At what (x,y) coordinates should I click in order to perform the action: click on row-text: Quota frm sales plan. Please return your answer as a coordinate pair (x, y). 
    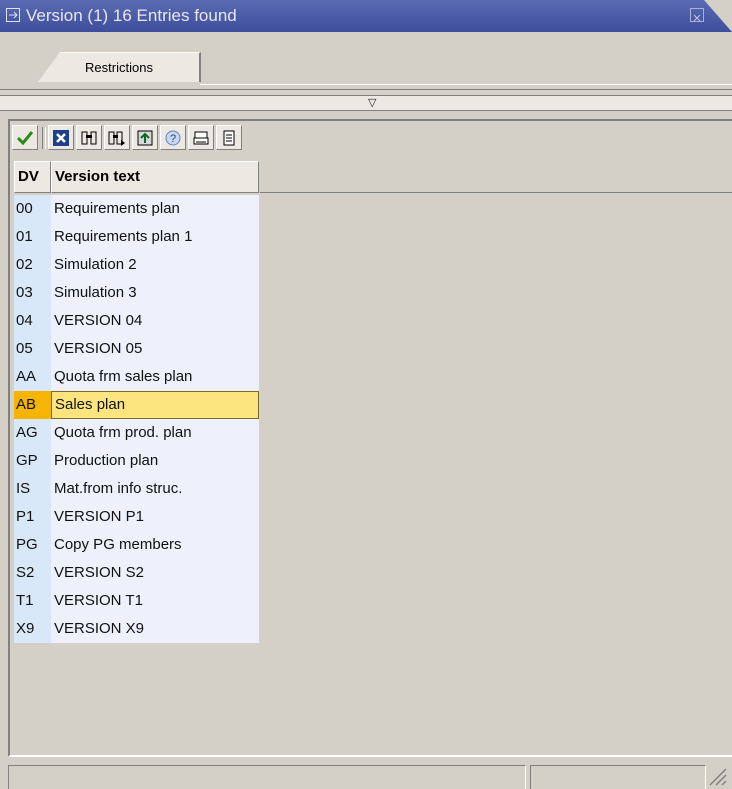
    Looking at the image, I should click on (155, 377).